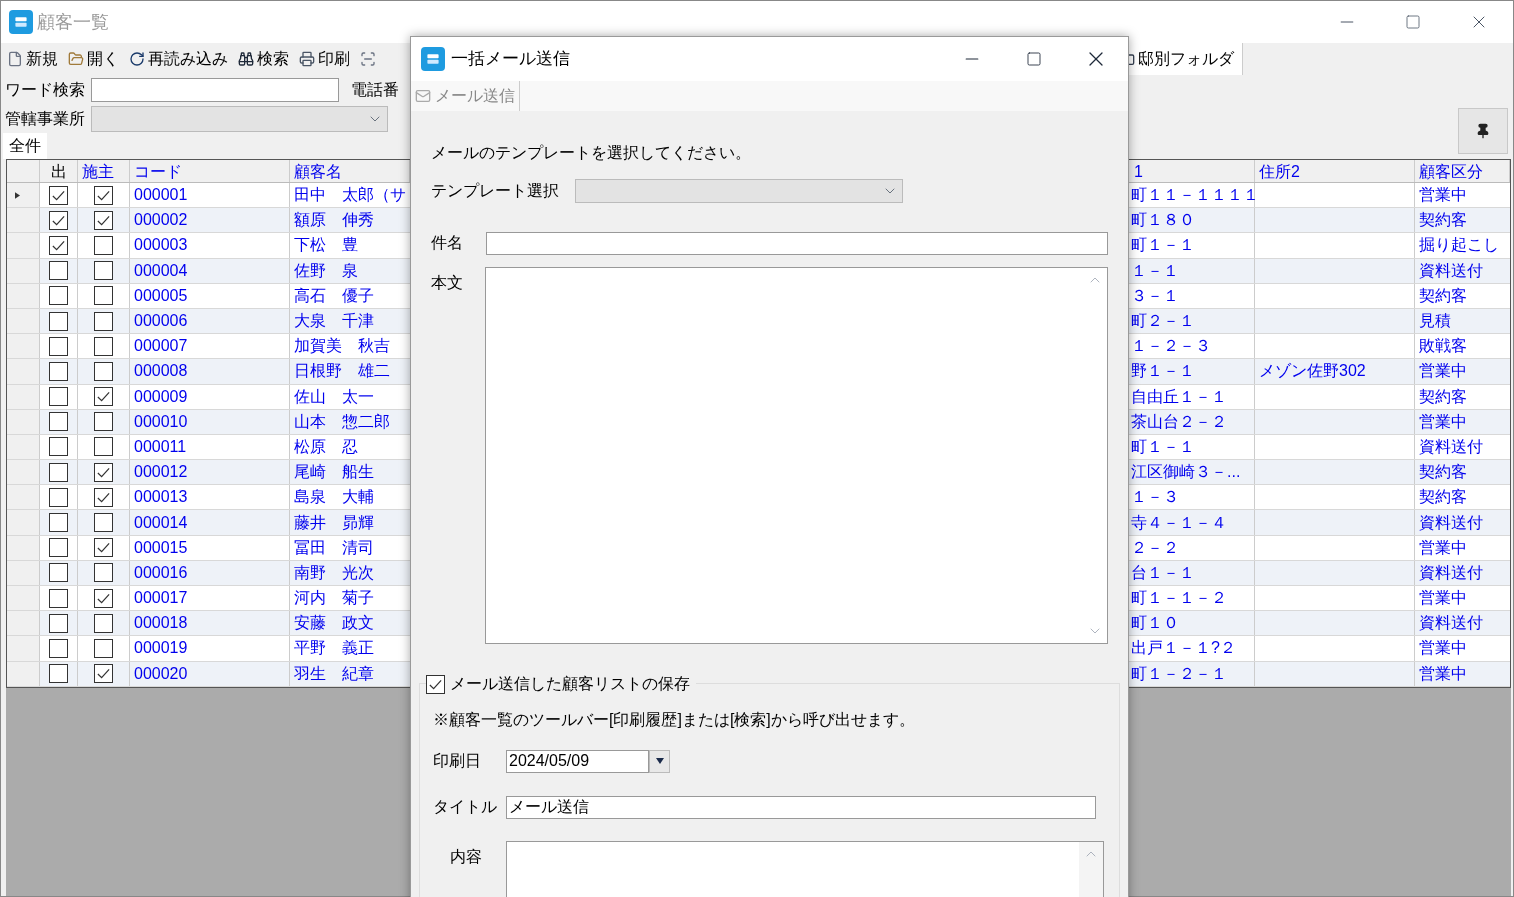 This screenshot has height=897, width=1514. I want to click on table-cell-text: 000008, so click(161, 371).